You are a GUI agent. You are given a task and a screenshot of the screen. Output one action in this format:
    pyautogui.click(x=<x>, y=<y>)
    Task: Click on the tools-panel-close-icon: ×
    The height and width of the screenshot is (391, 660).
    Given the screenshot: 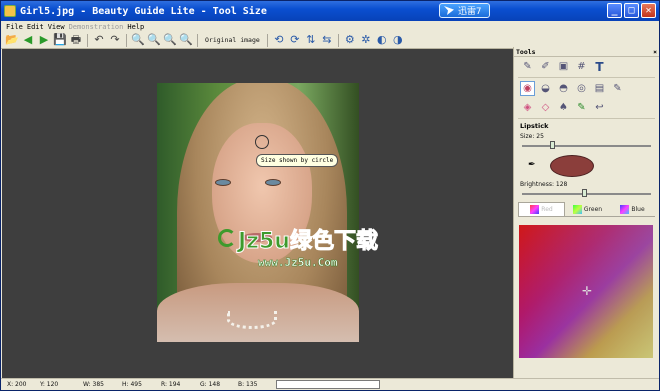 What is the action you would take?
    pyautogui.click(x=655, y=52)
    